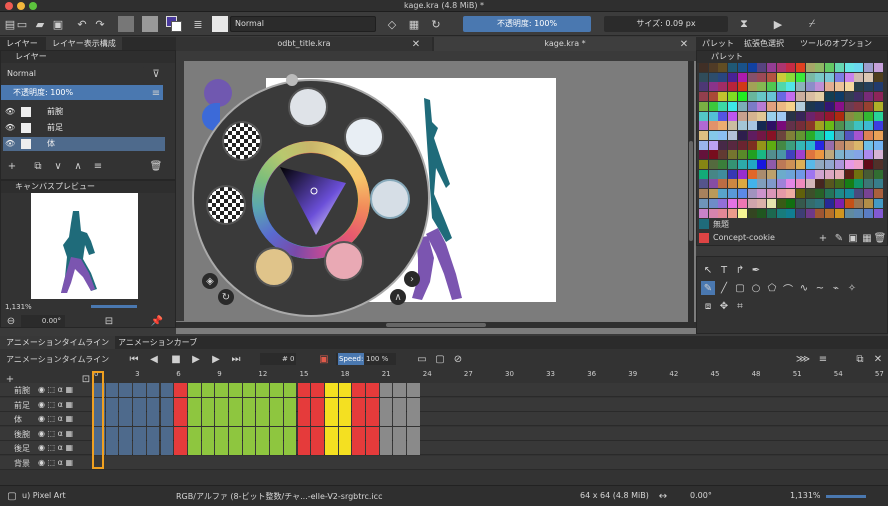 Image resolution: width=888 pixels, height=506 pixels. What do you see at coordinates (10, 128) in the screenshot?
I see `eye-icon: 👁` at bounding box center [10, 128].